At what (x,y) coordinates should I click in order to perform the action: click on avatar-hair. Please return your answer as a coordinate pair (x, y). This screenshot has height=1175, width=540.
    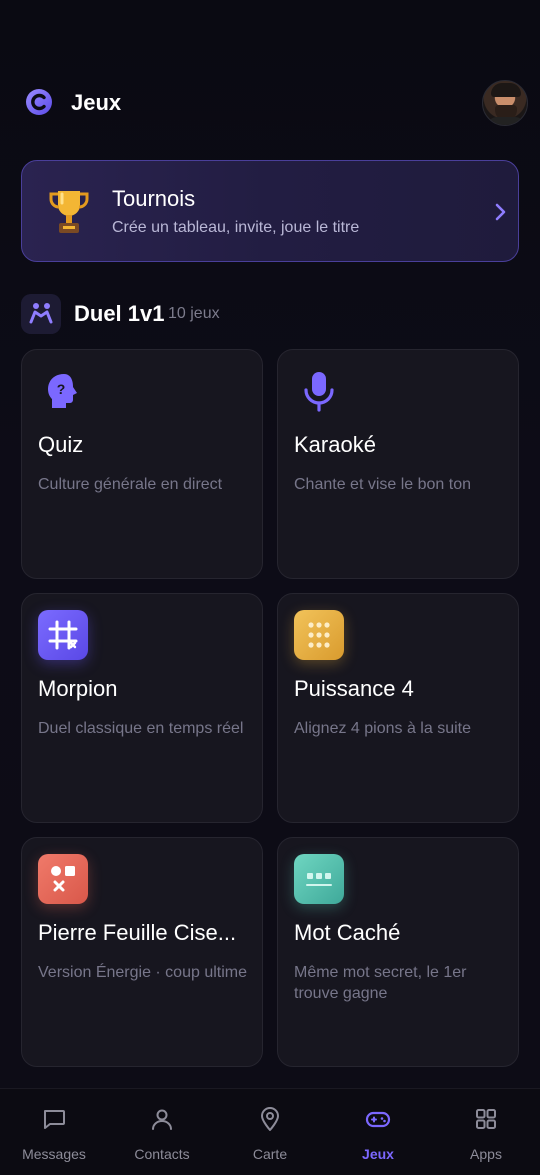
    Looking at the image, I should click on (506, 90).